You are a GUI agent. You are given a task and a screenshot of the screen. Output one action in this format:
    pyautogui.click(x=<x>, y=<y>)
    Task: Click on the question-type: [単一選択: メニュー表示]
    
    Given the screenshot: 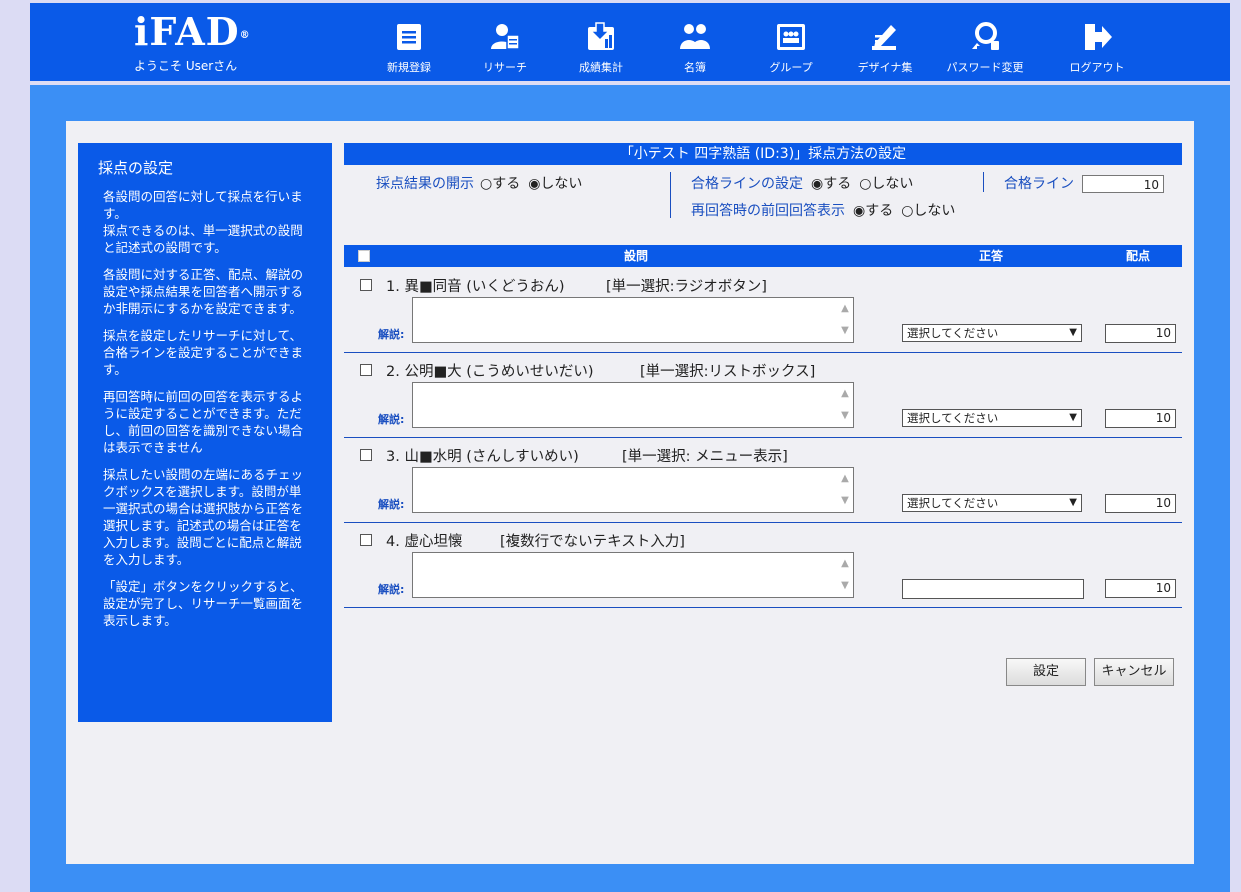 What is the action you would take?
    pyautogui.click(x=705, y=457)
    